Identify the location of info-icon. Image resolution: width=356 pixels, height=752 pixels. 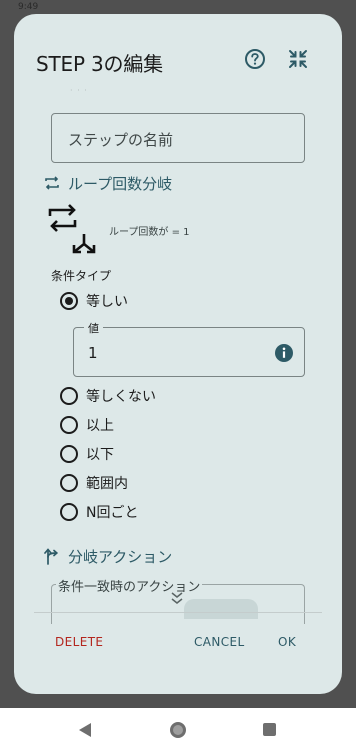
(284, 353).